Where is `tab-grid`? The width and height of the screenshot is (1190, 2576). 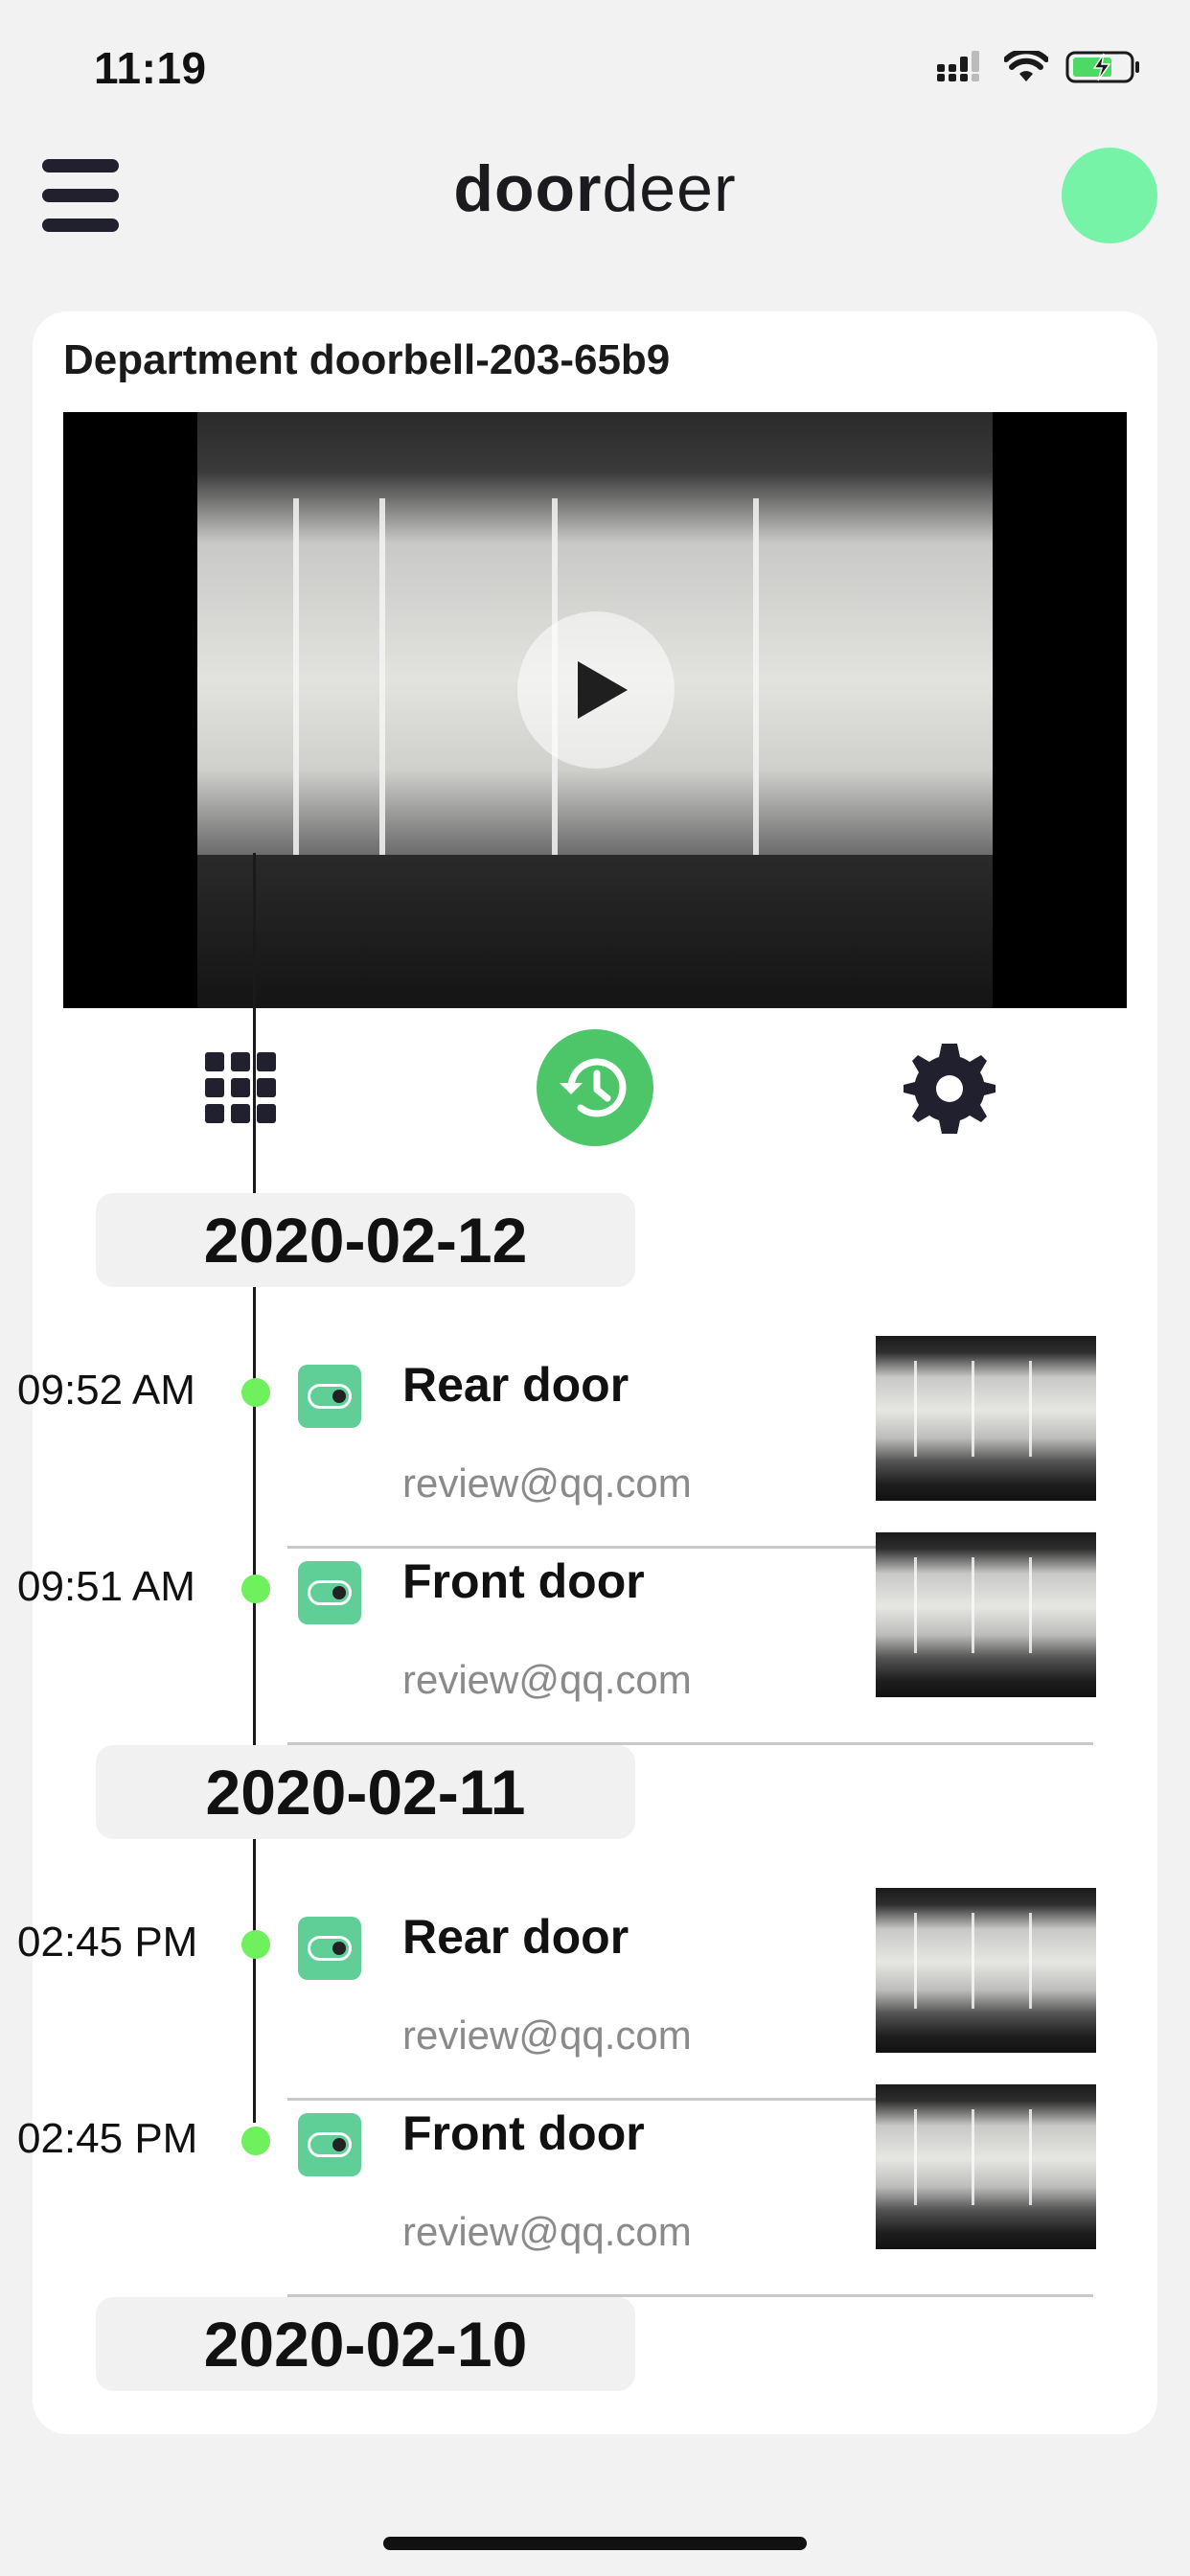
tab-grid is located at coordinates (241, 1087).